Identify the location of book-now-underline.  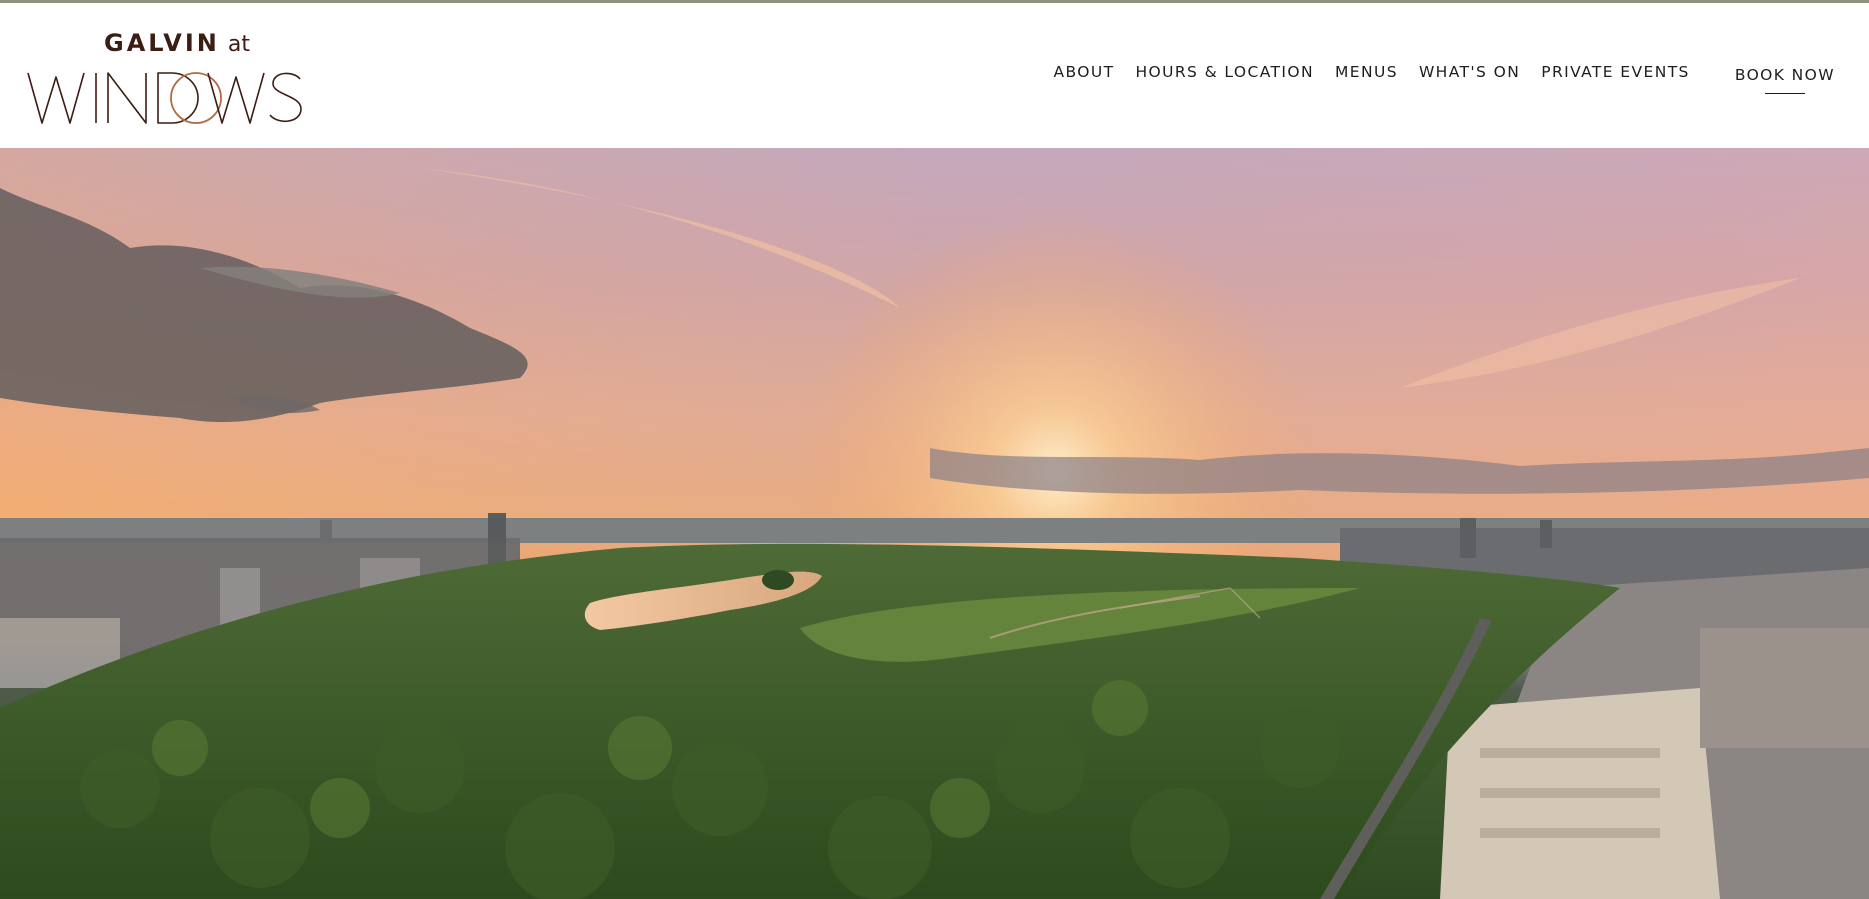
(1784, 93).